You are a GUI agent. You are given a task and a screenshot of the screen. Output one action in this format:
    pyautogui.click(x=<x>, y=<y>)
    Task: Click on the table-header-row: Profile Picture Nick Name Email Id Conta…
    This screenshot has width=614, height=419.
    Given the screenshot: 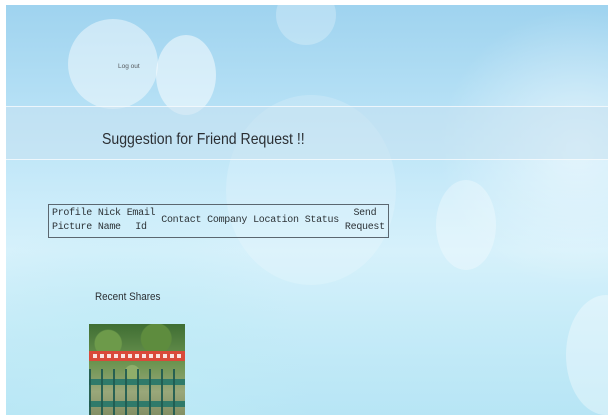 What is the action you would take?
    pyautogui.click(x=219, y=221)
    